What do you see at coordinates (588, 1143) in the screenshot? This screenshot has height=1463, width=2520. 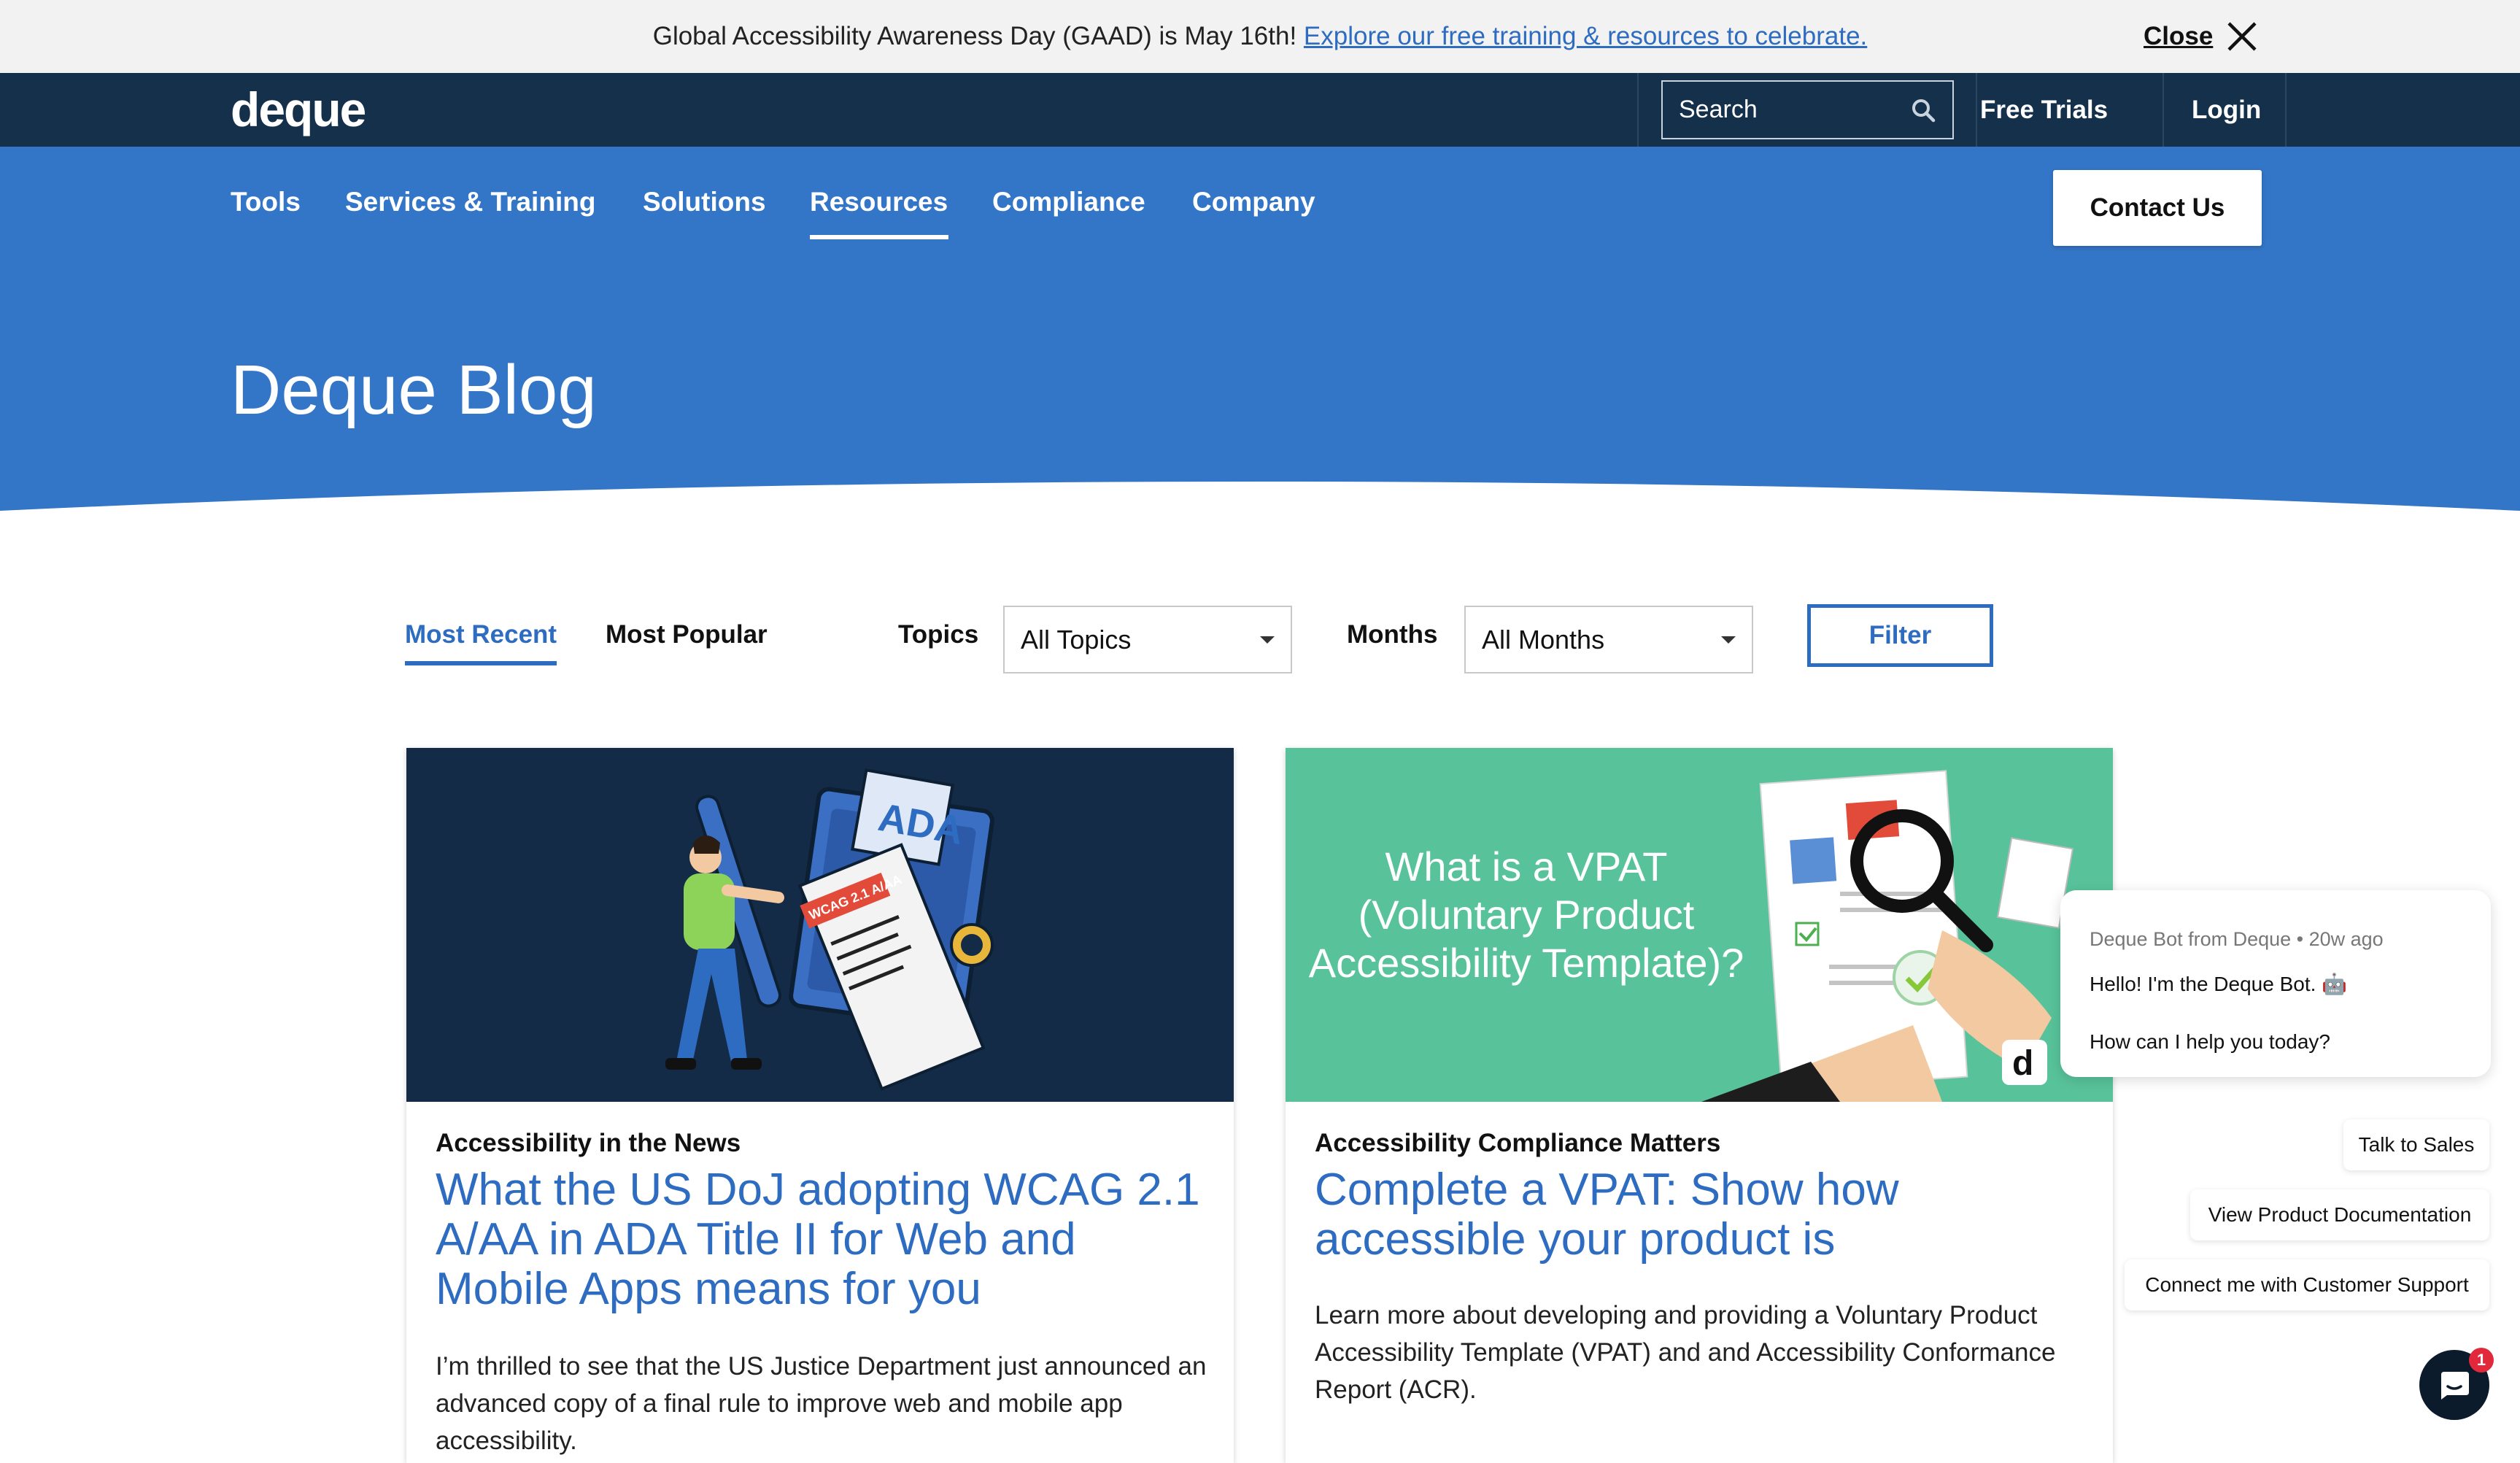 I see `post-category: Accessibility in the News` at bounding box center [588, 1143].